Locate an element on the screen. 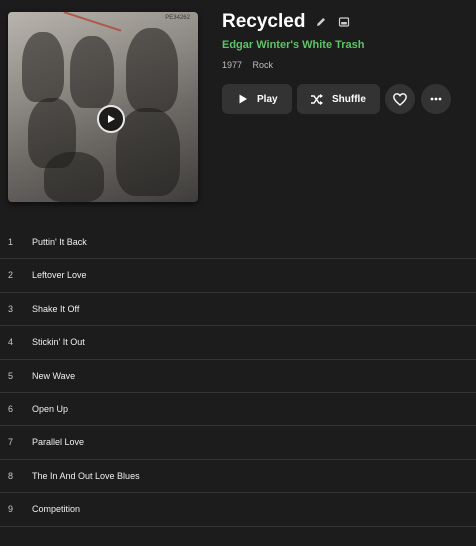 The image size is (476, 546). track-title: Shake It Off is located at coordinates (56, 308).